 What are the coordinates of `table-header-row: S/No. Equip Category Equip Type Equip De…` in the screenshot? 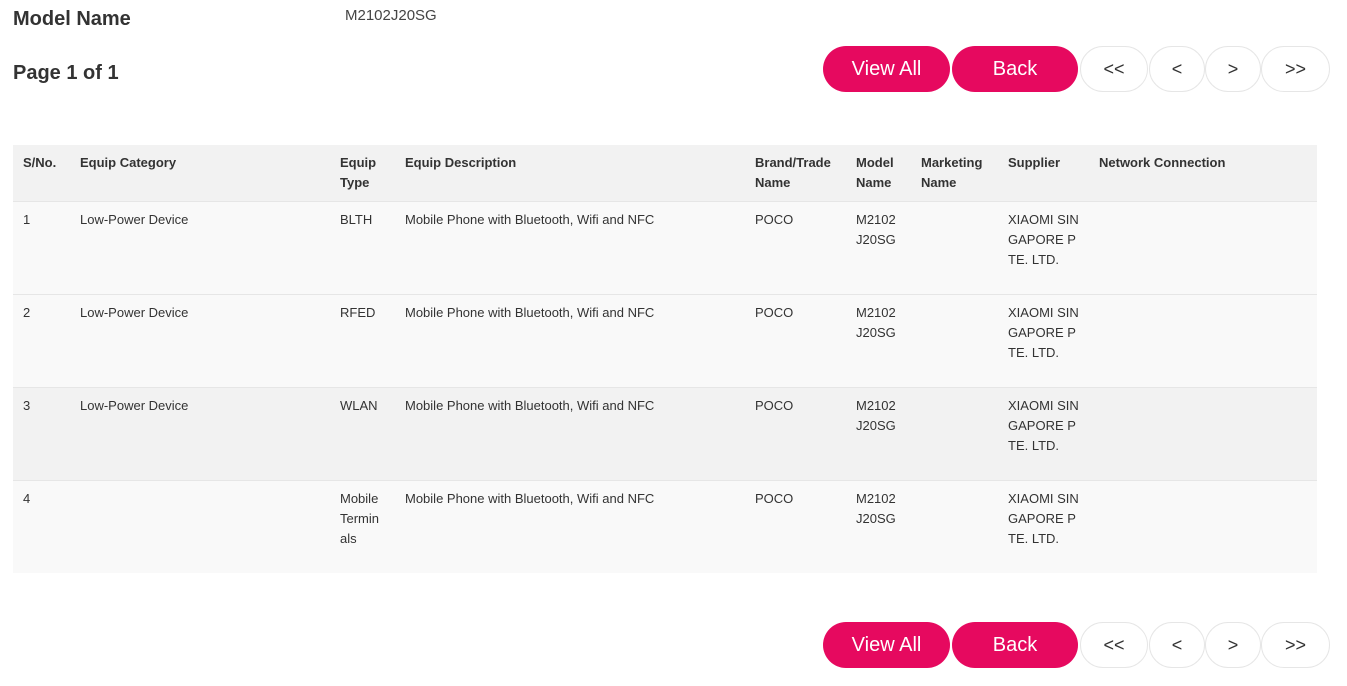 It's located at (665, 173).